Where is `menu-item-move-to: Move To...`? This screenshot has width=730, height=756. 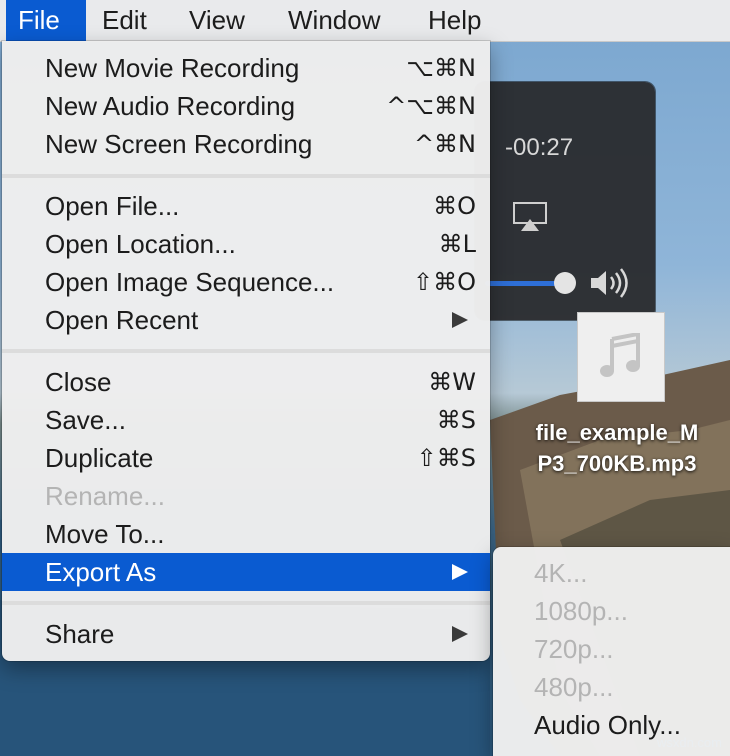 menu-item-move-to: Move To... is located at coordinates (246, 534).